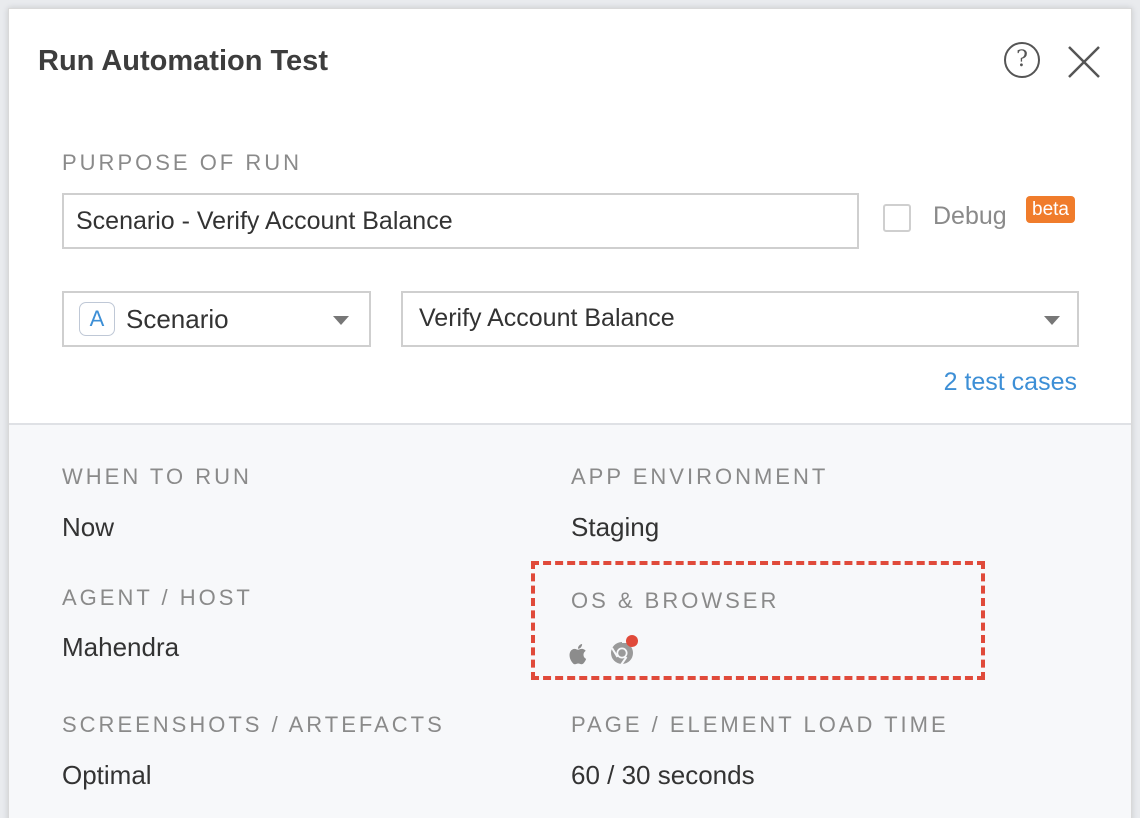  I want to click on os-browser-label: OS & BROWSER, so click(675, 600).